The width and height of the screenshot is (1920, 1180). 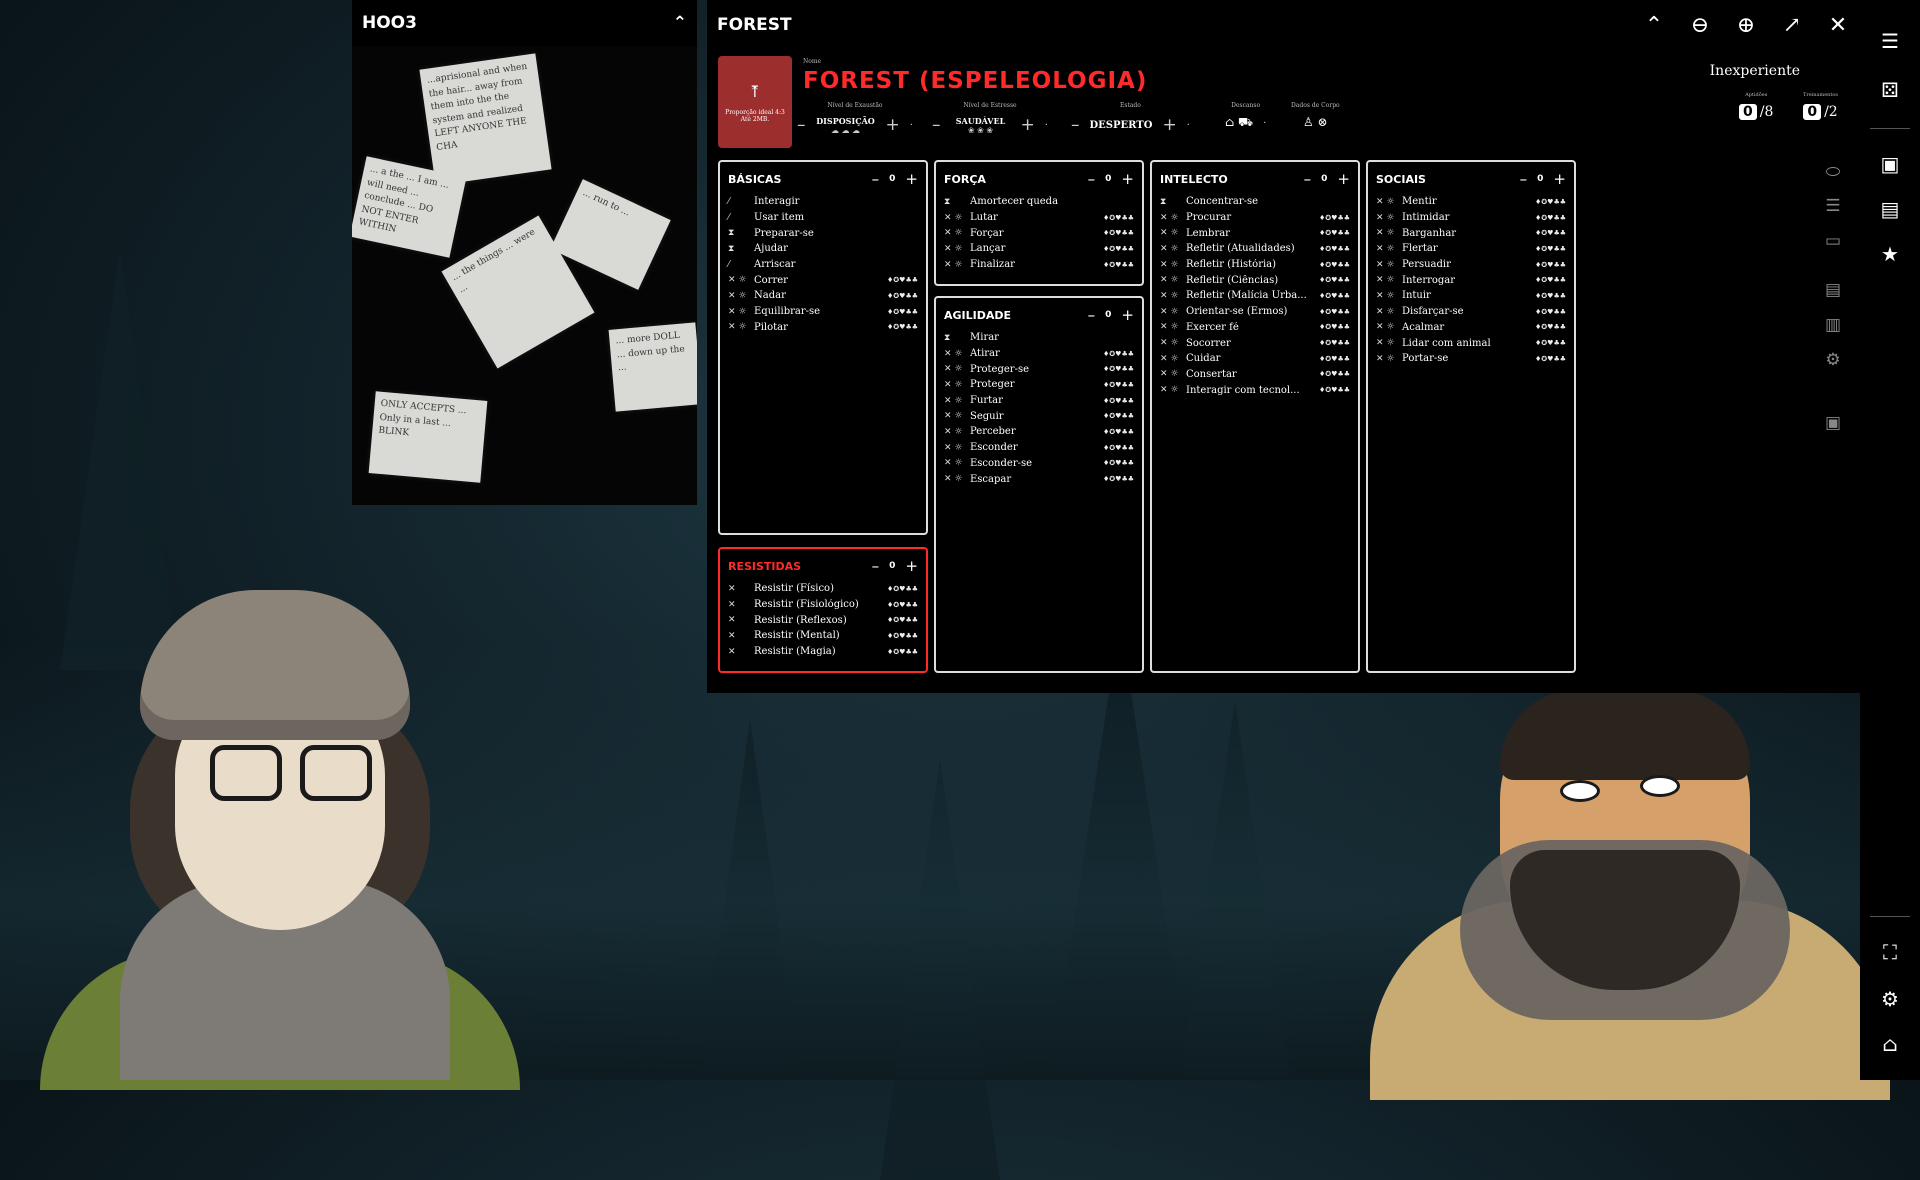 What do you see at coordinates (975, 81) in the screenshot?
I see `character-name: FOREST (ESPELEOLOGIA)` at bounding box center [975, 81].